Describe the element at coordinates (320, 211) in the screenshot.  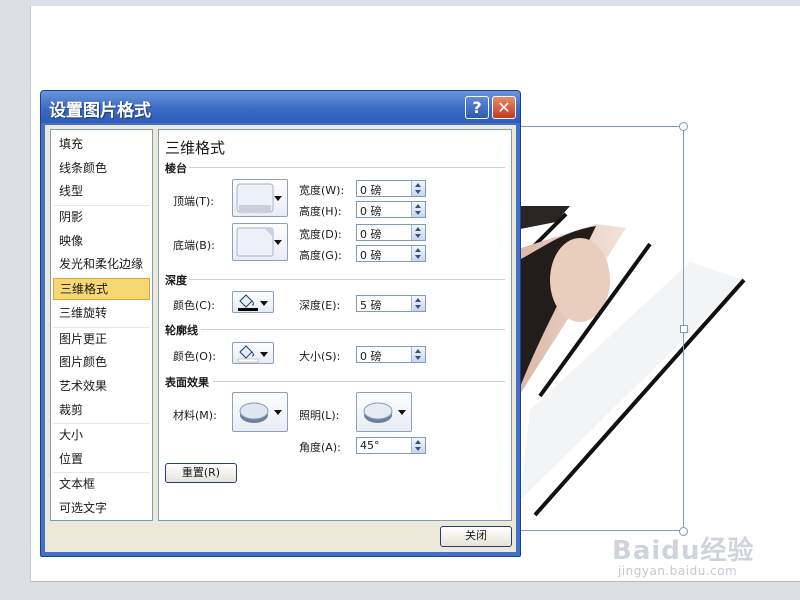
I see `bevel-top-height-label: 高度(H):` at that location.